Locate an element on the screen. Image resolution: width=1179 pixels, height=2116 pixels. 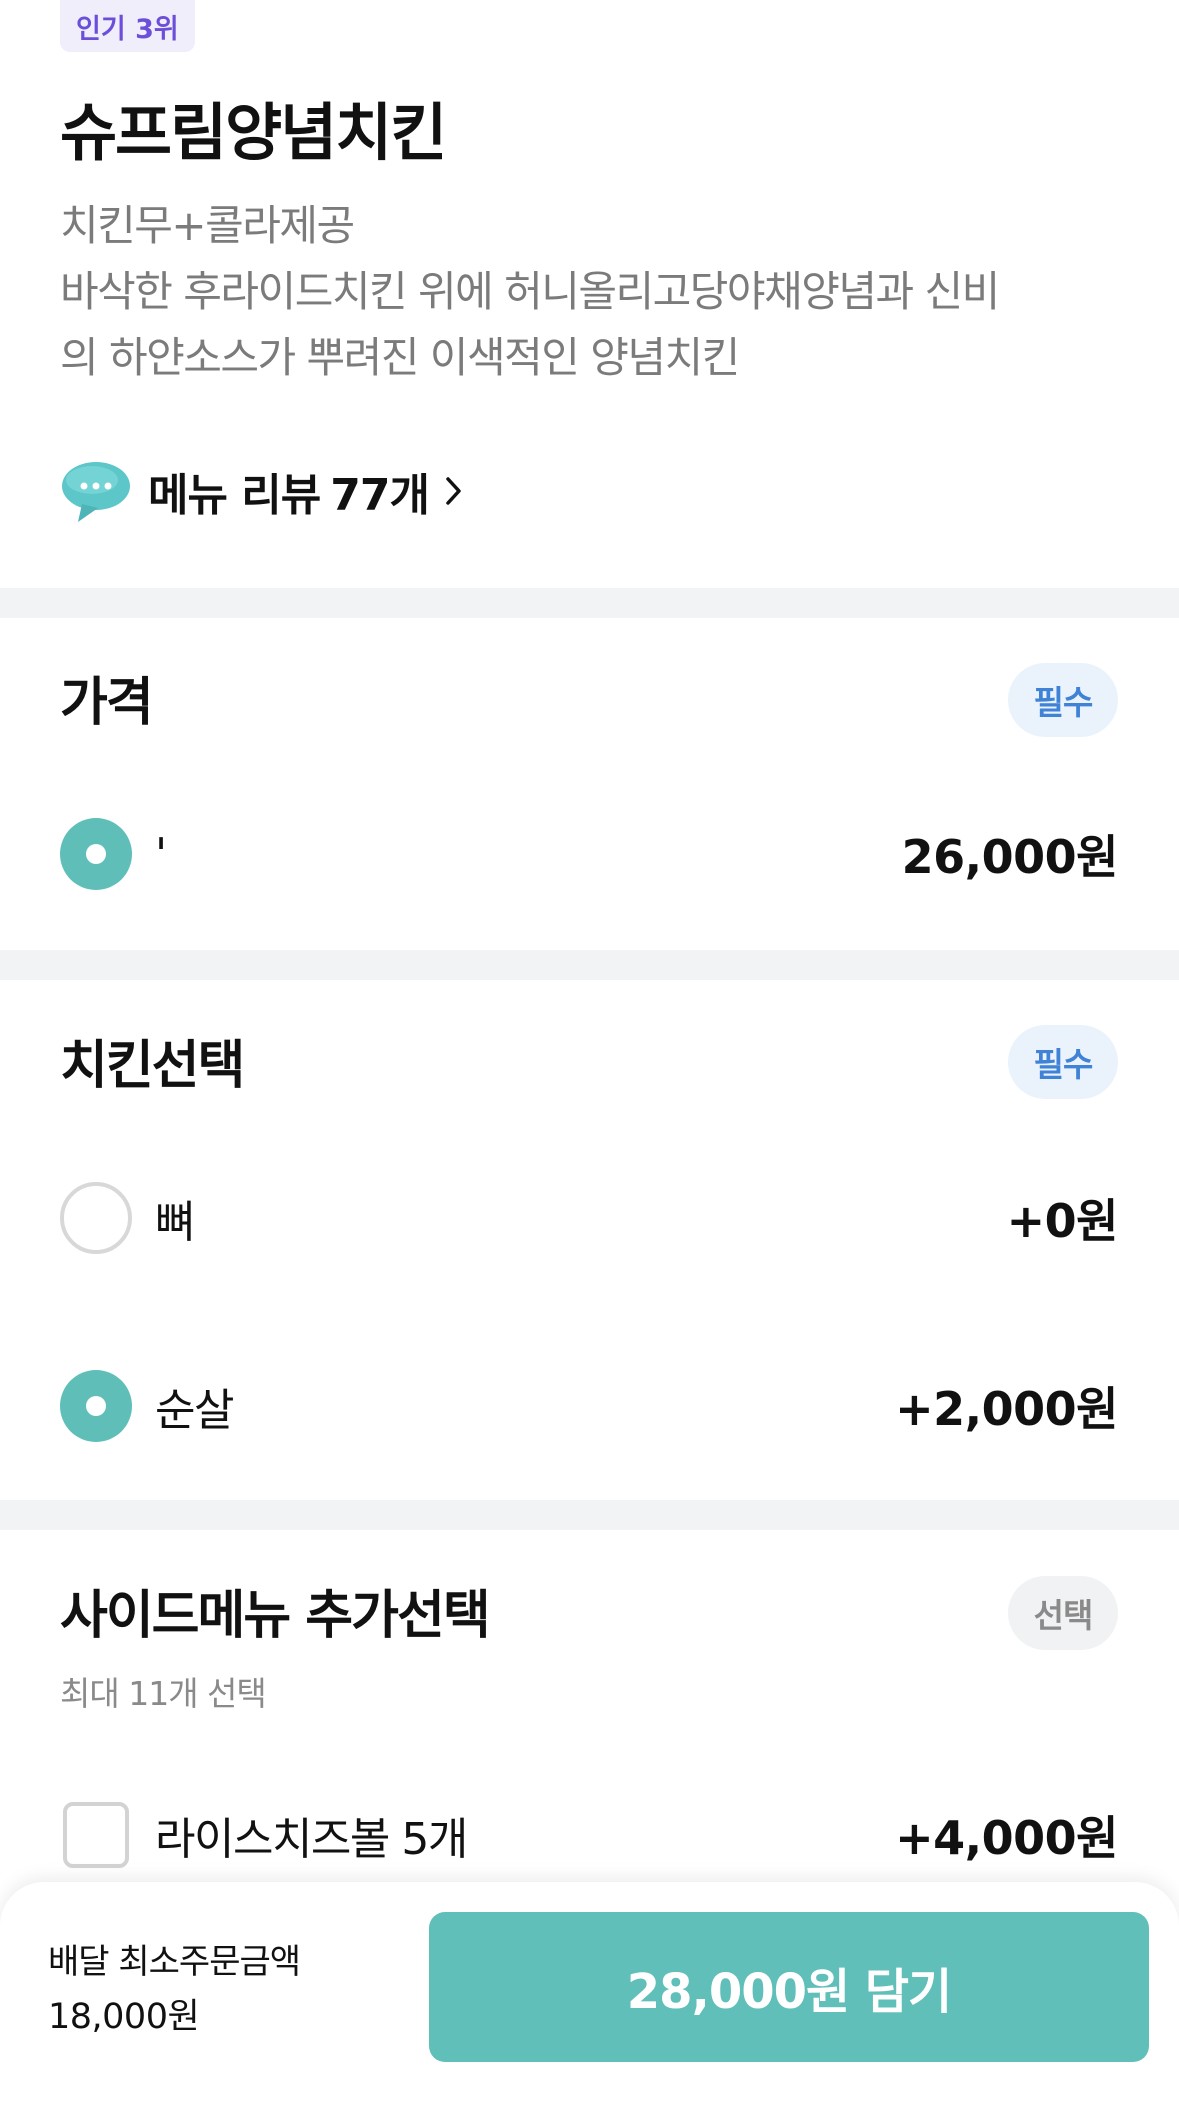
optional-badge: 선택 is located at coordinates (1063, 1613).